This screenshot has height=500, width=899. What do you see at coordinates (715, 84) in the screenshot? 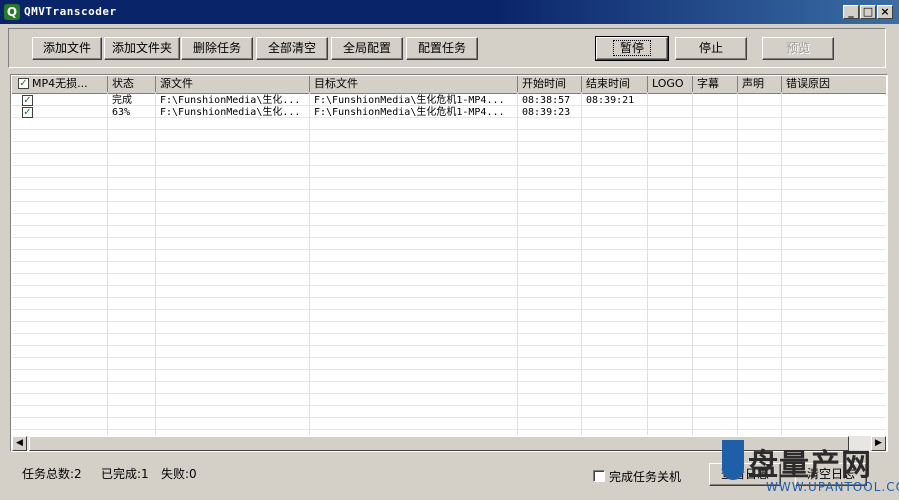
I see `column-header-subtitle: 字幕` at bounding box center [715, 84].